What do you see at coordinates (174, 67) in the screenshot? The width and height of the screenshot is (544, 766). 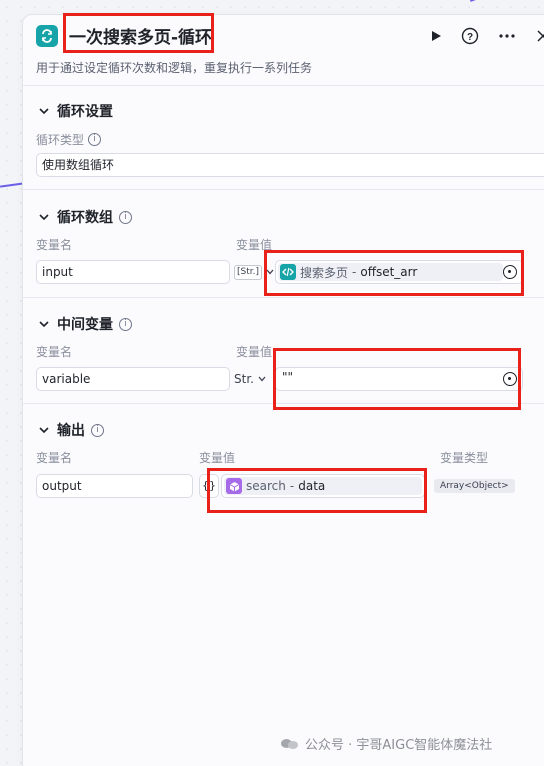 I see `node-description: 用于通过设定循环次数和逻辑，重复执行一系列任务` at bounding box center [174, 67].